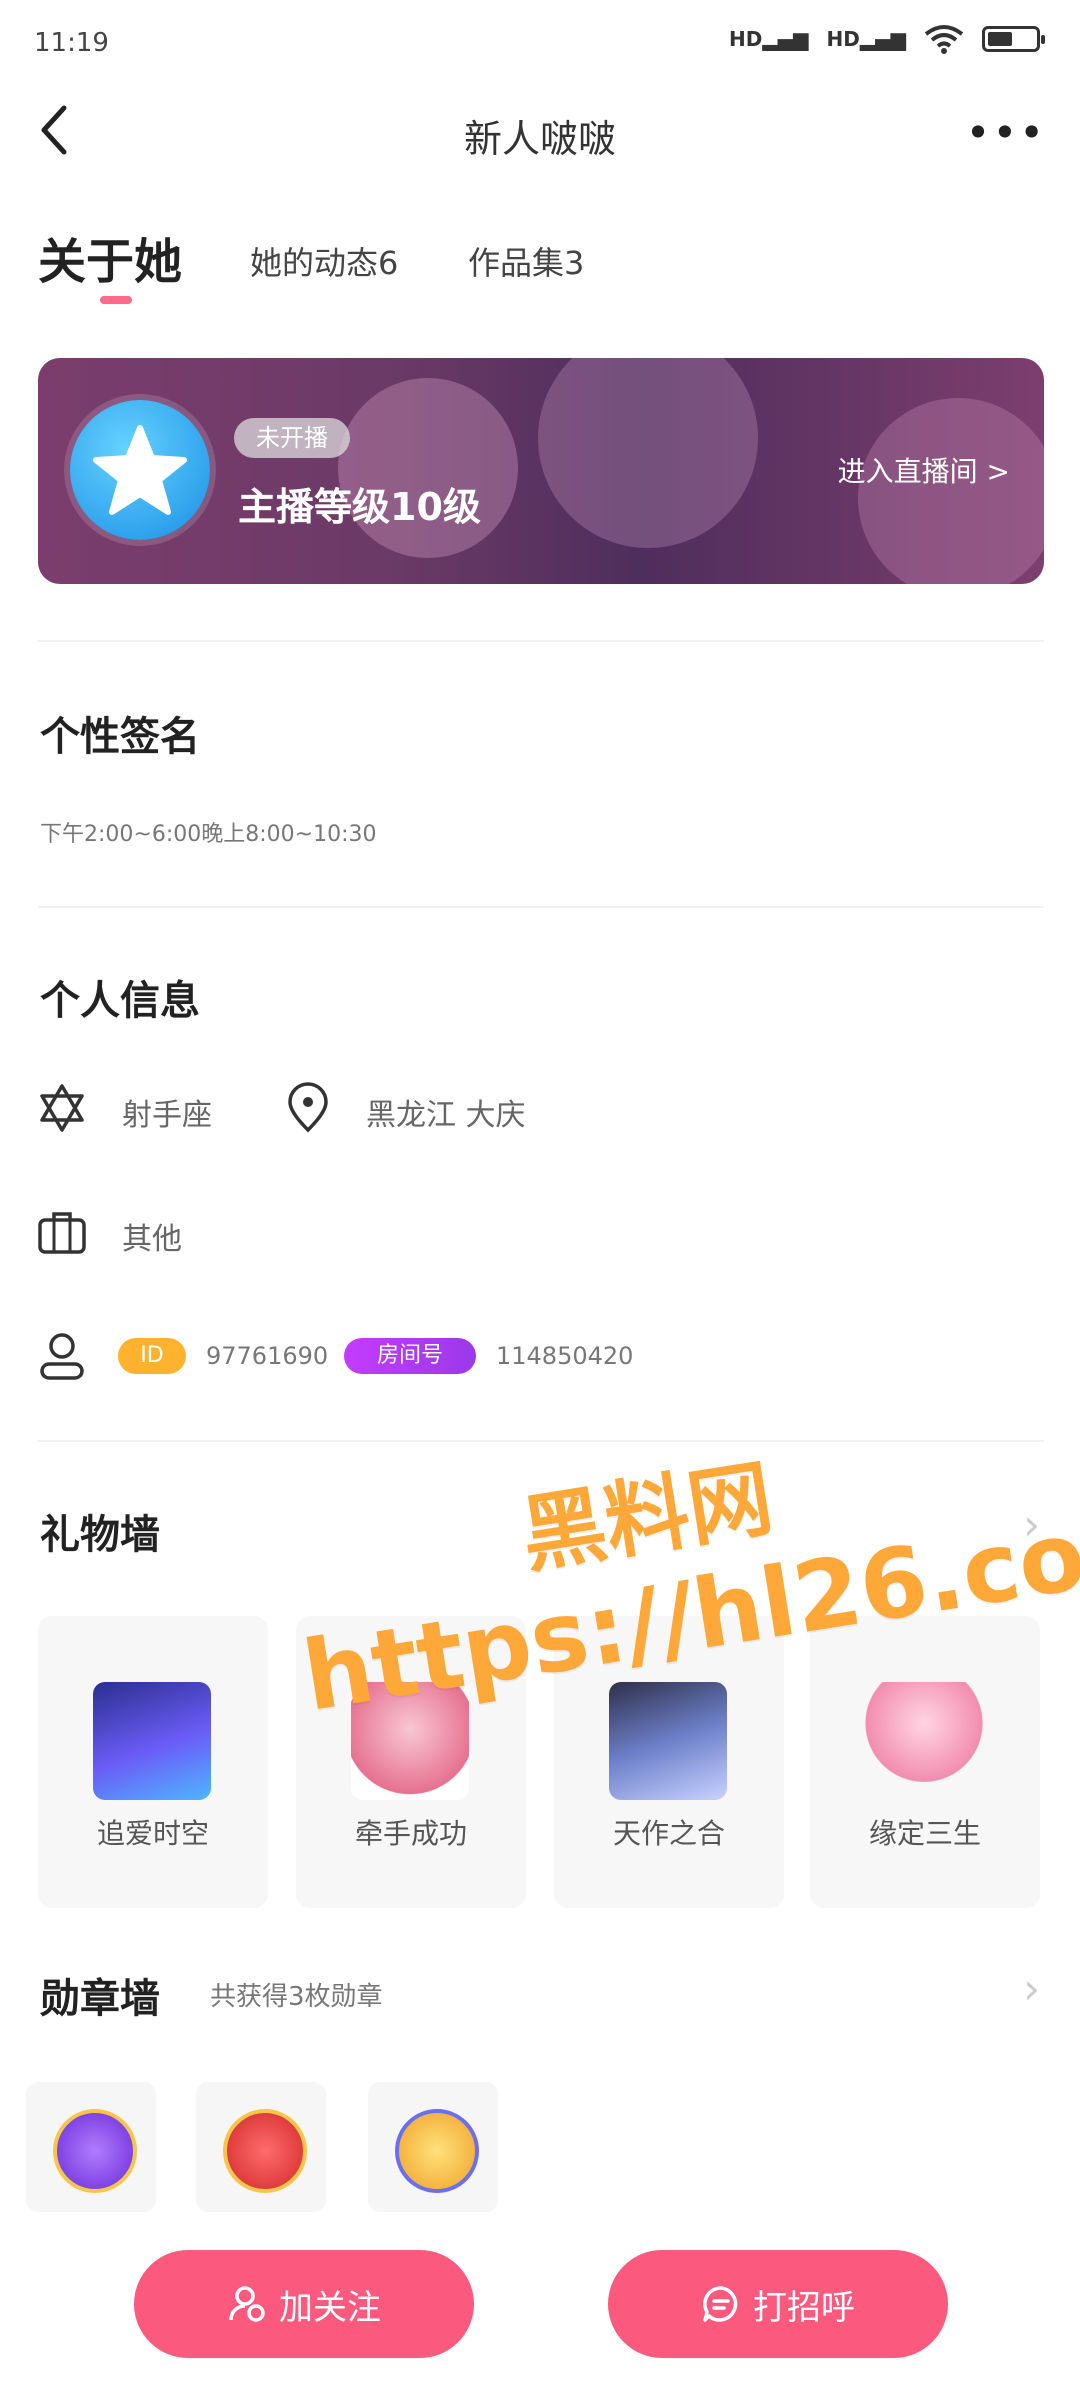  I want to click on gift-name: 牵手成功, so click(410, 1833).